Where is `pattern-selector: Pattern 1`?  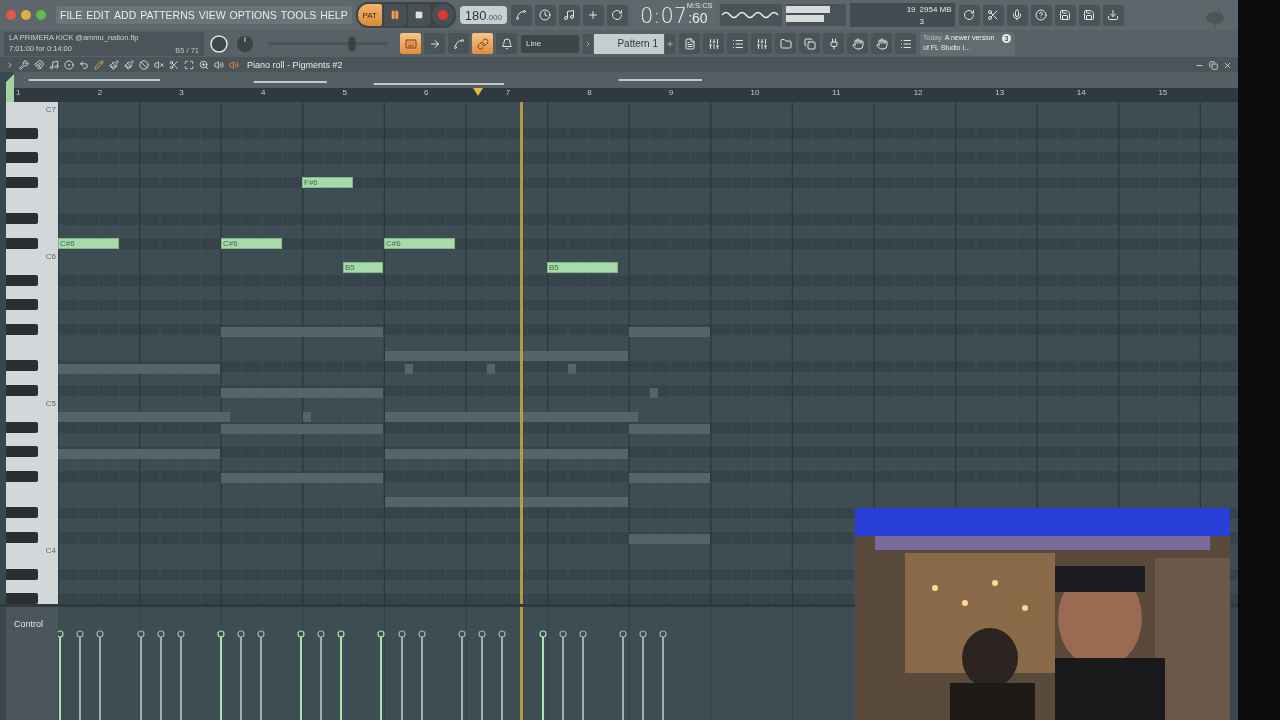
pattern-selector: Pattern 1 is located at coordinates (629, 43).